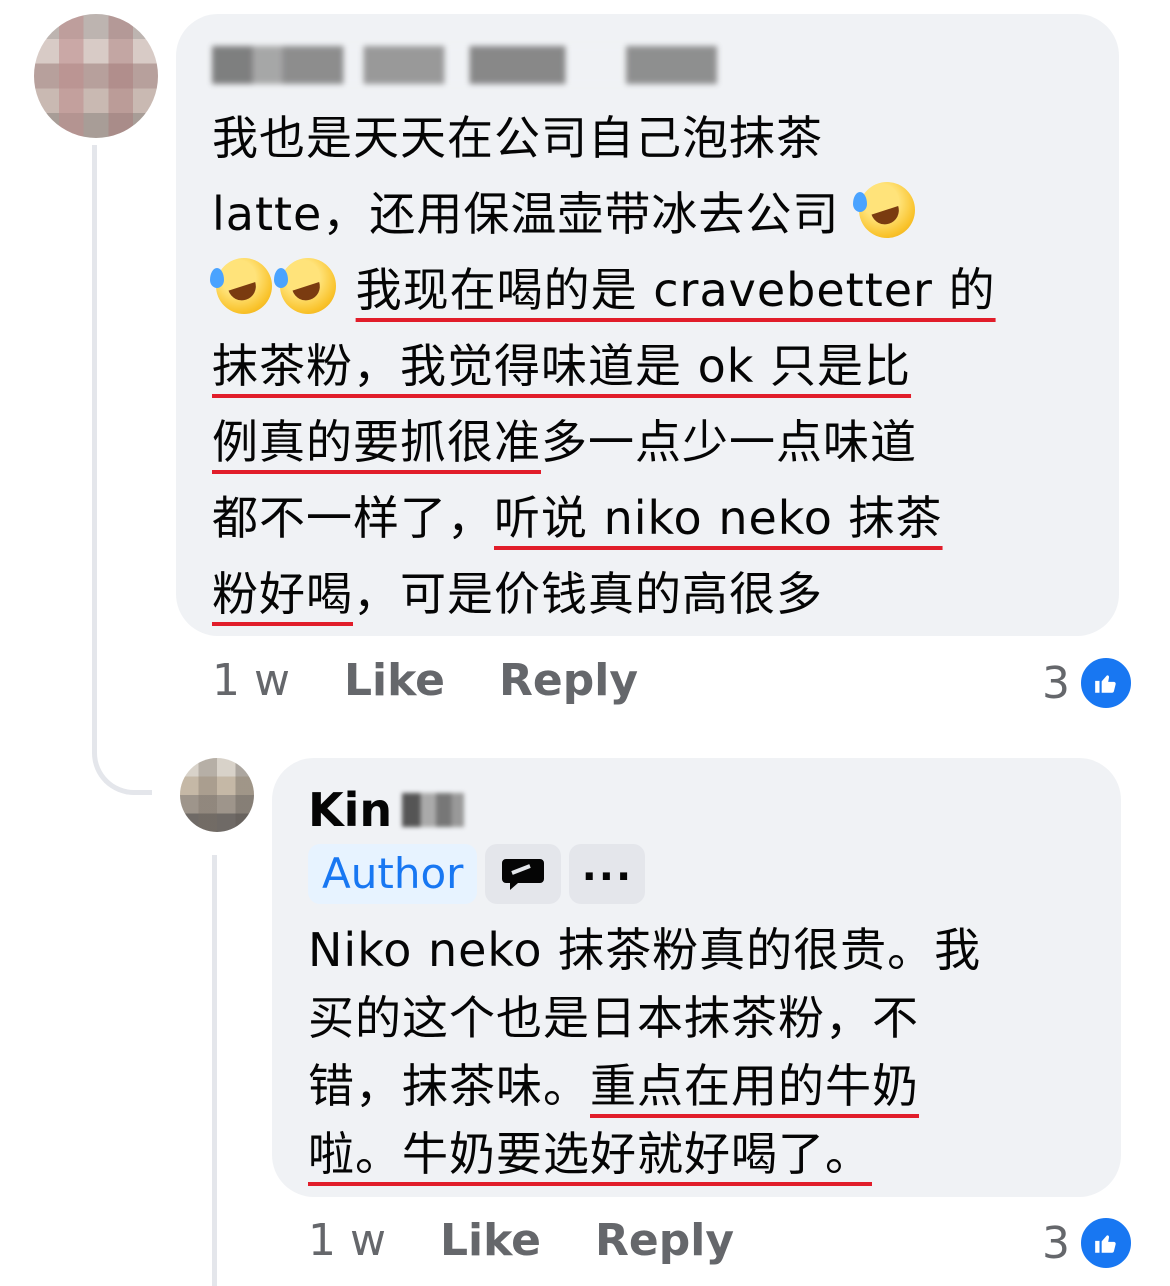  What do you see at coordinates (393, 874) in the screenshot?
I see `author-badge: Author` at bounding box center [393, 874].